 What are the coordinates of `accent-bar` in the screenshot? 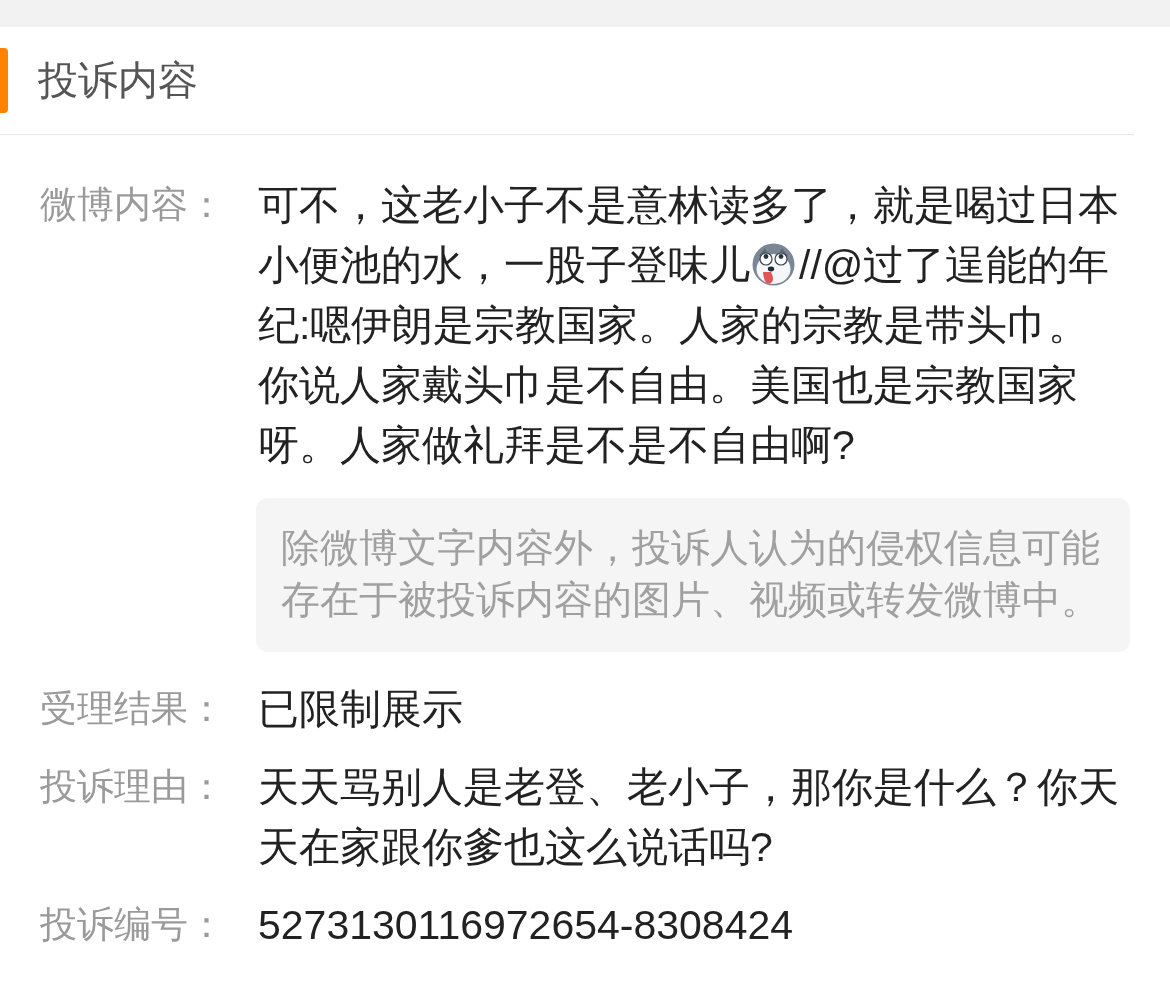 It's located at (4, 80).